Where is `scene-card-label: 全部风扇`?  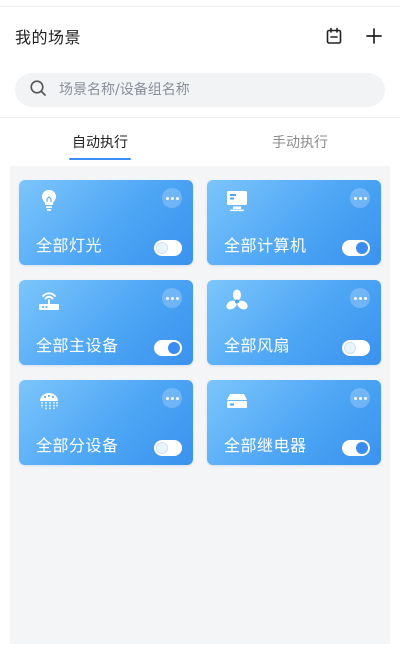 scene-card-label: 全部风扇 is located at coordinates (257, 345).